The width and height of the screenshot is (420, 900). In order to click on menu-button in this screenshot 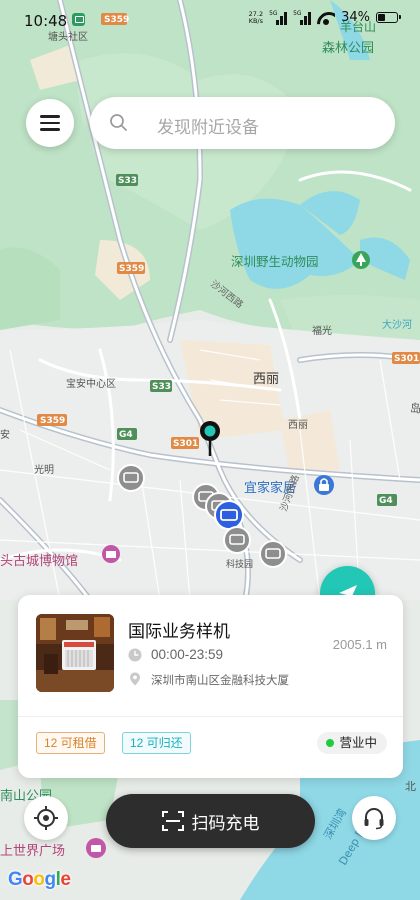, I will do `click(50, 123)`.